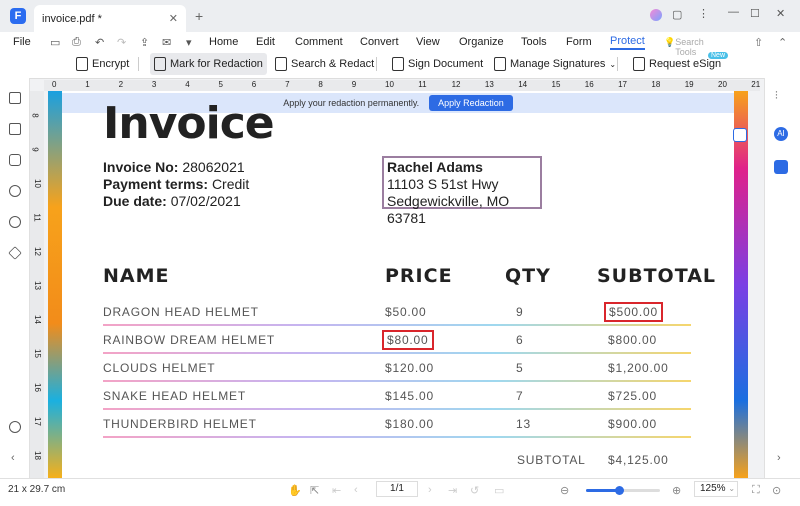  I want to click on ruler-tick: 18, so click(656, 84).